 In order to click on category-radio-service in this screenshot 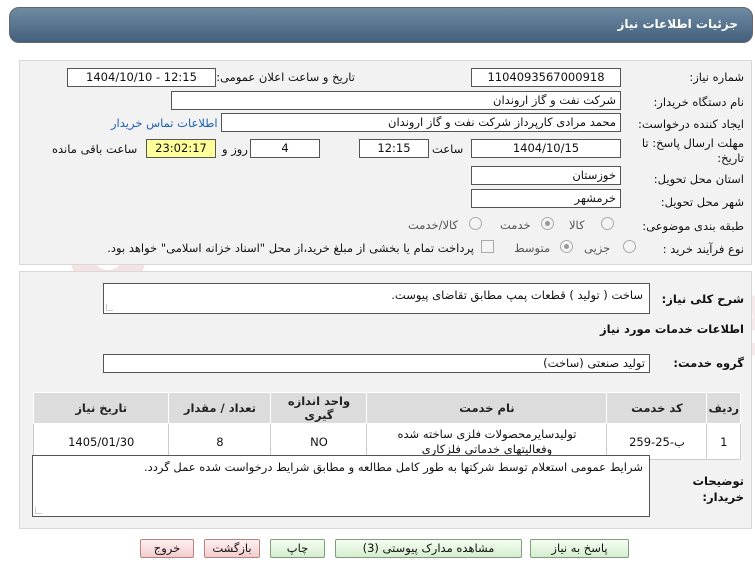, I will do `click(547, 223)`.